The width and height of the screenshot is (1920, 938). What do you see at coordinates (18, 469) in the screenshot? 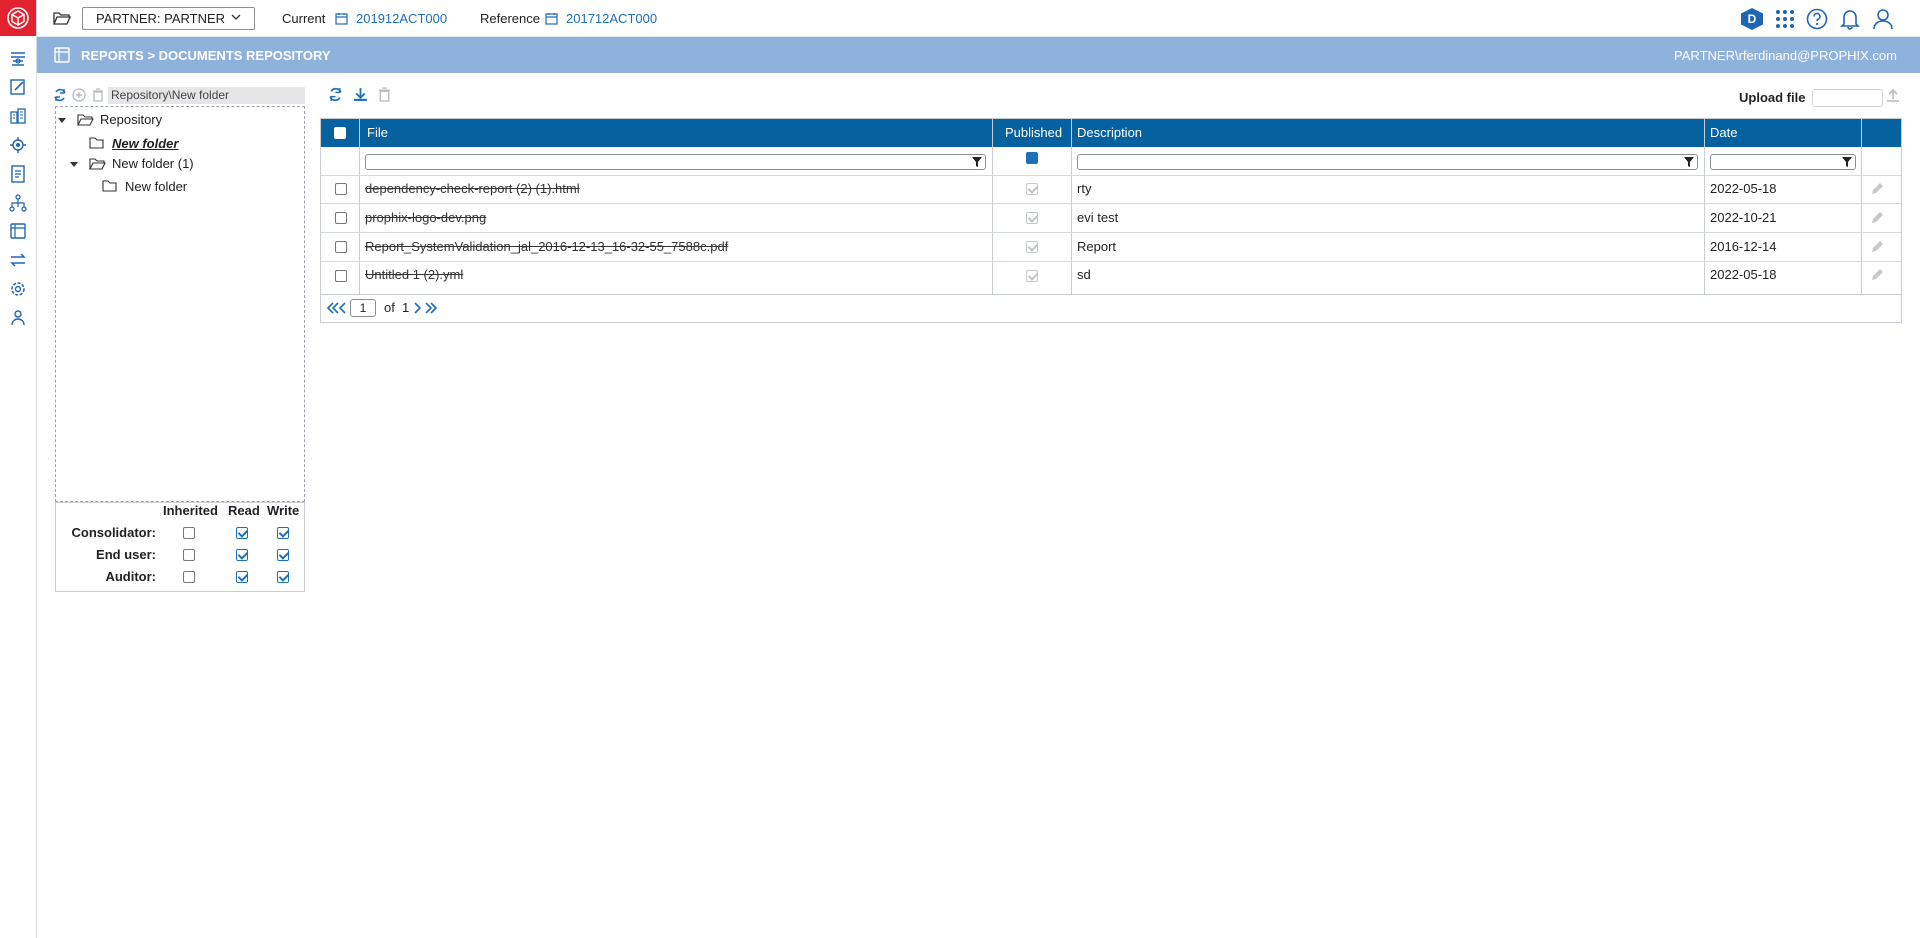
I see `left-rail` at bounding box center [18, 469].